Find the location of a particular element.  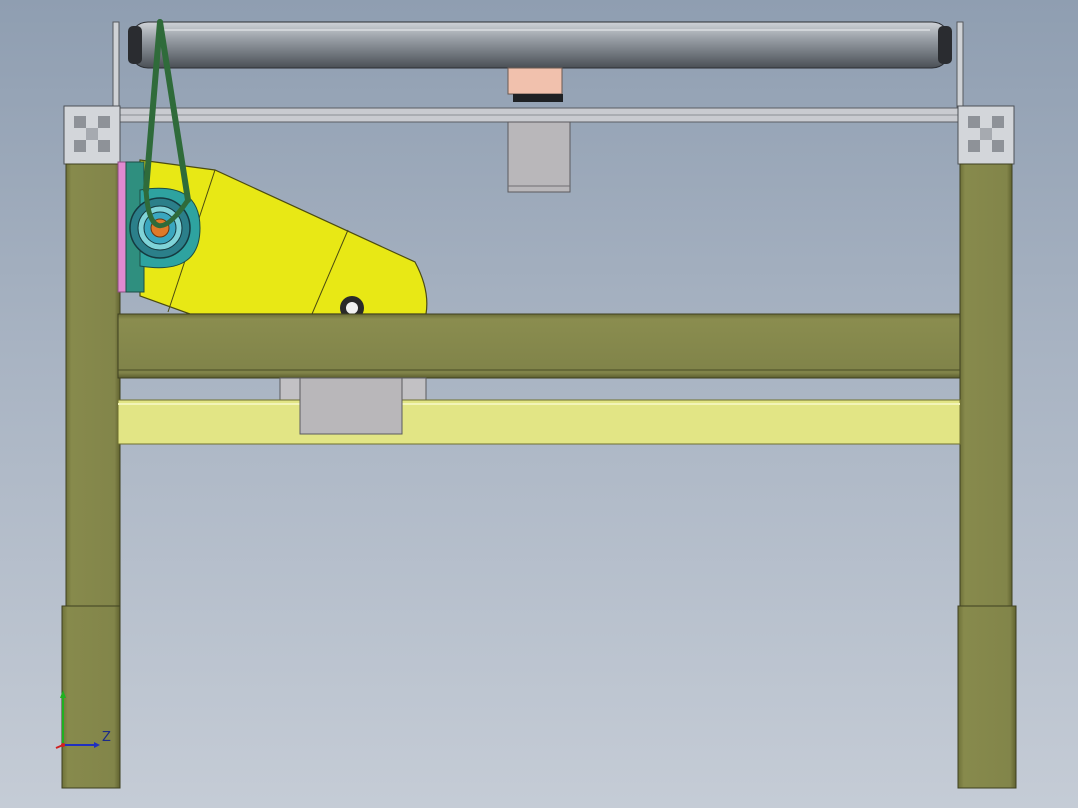

right-leg-foot is located at coordinates (987, 697).